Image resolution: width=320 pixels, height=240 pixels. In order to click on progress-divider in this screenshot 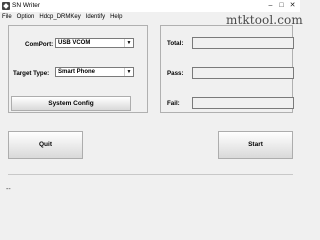, I will do `click(150, 174)`.